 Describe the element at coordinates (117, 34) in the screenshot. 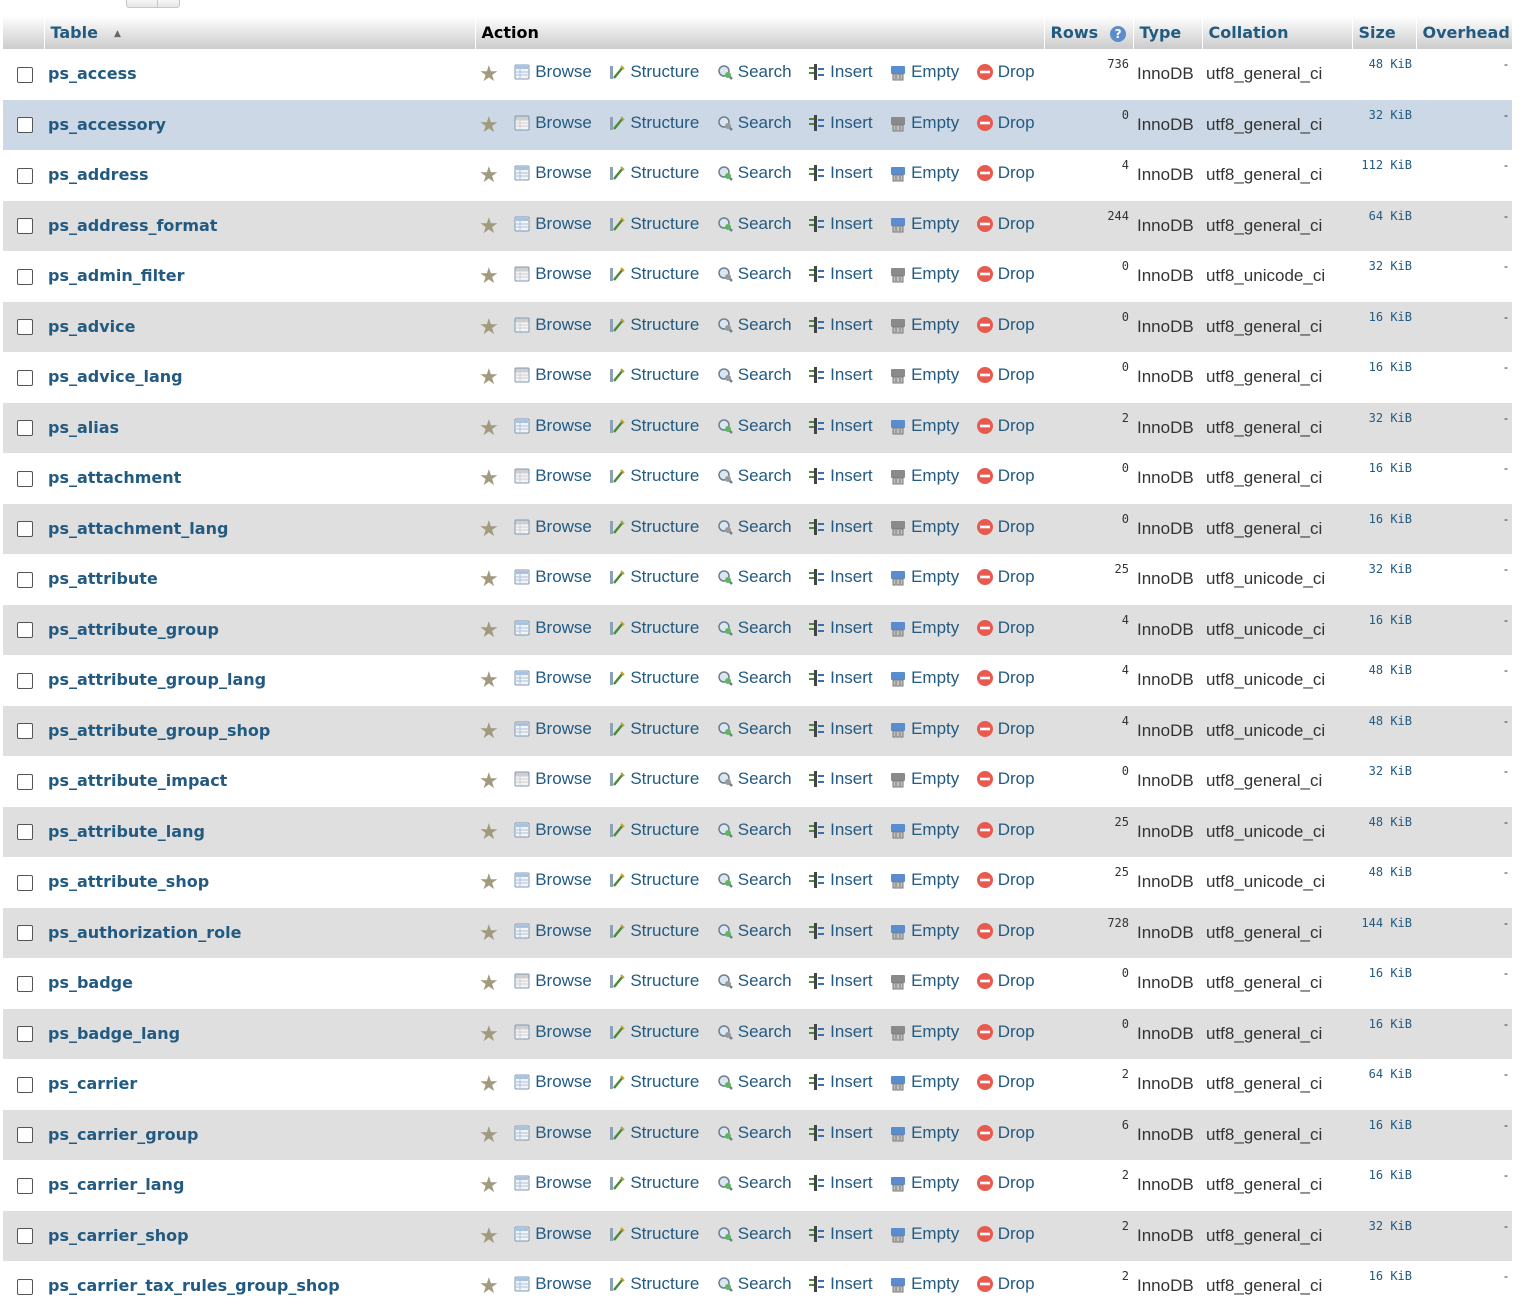

I see `sort-asc-icon: ▲` at that location.